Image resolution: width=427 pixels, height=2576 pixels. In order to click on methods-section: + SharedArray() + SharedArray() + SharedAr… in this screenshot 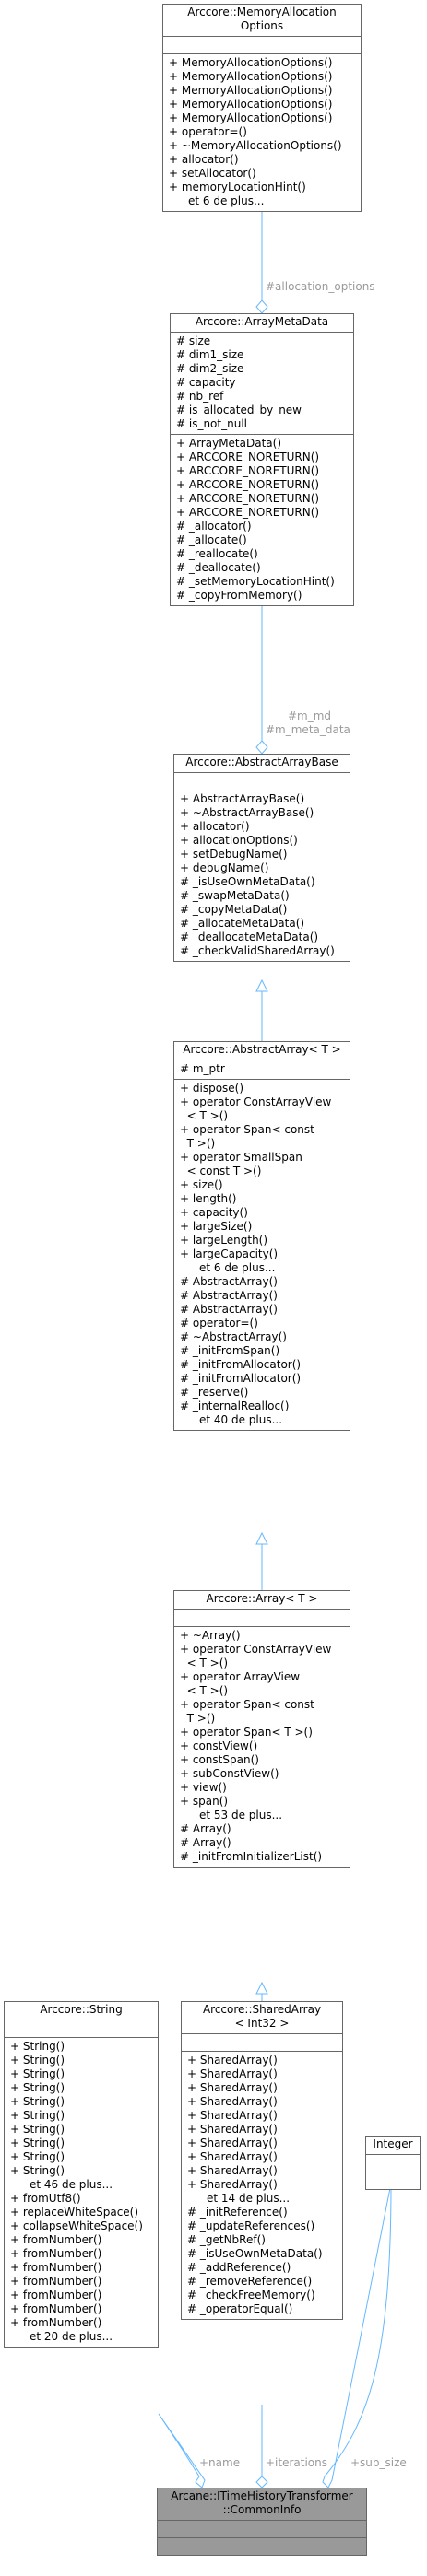, I will do `click(262, 2185)`.